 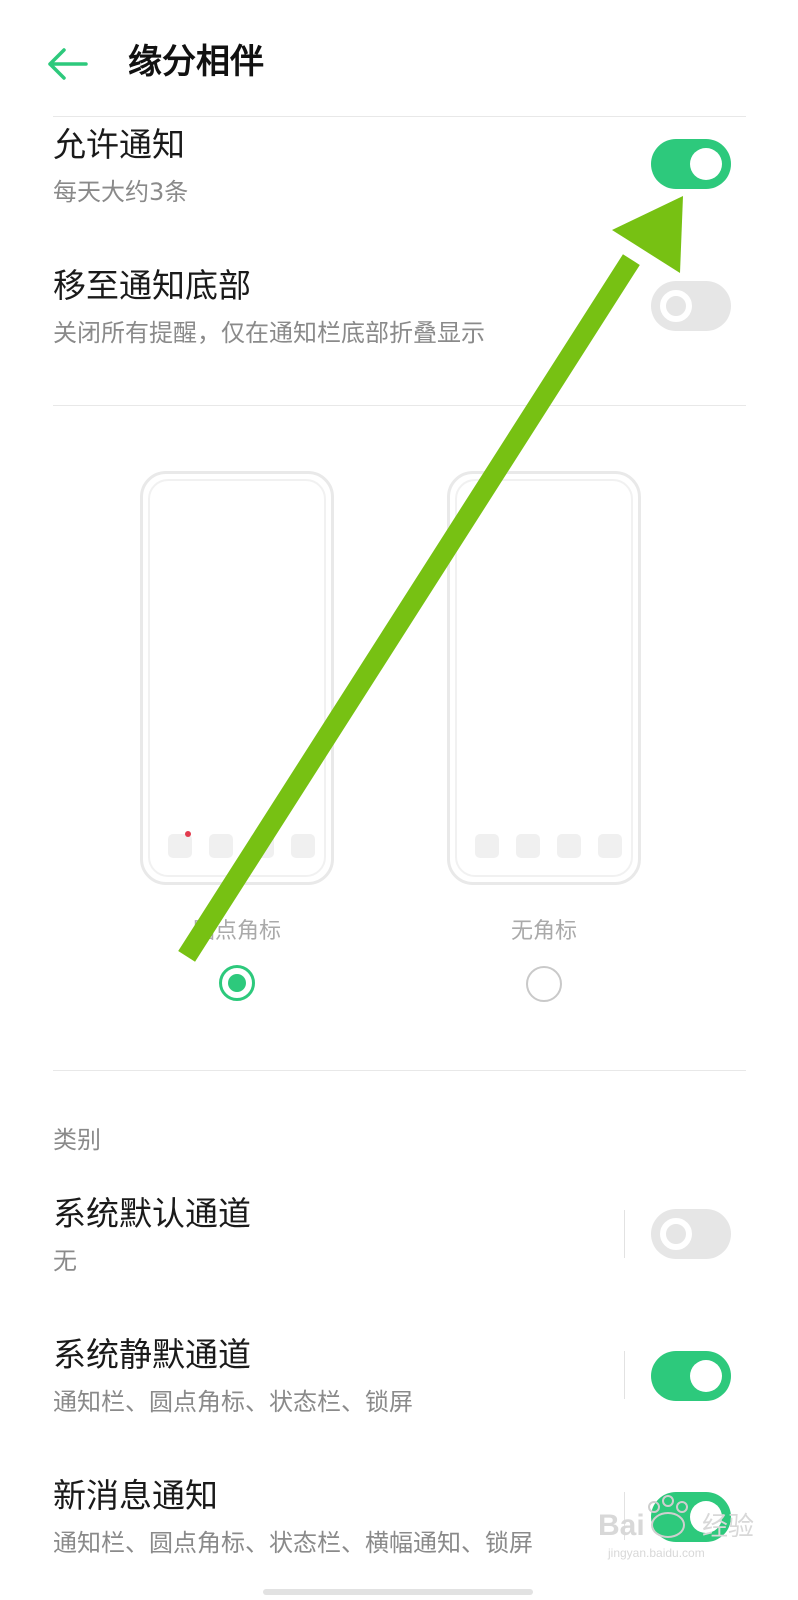 What do you see at coordinates (691, 164) in the screenshot?
I see `allow-notifications-toggle` at bounding box center [691, 164].